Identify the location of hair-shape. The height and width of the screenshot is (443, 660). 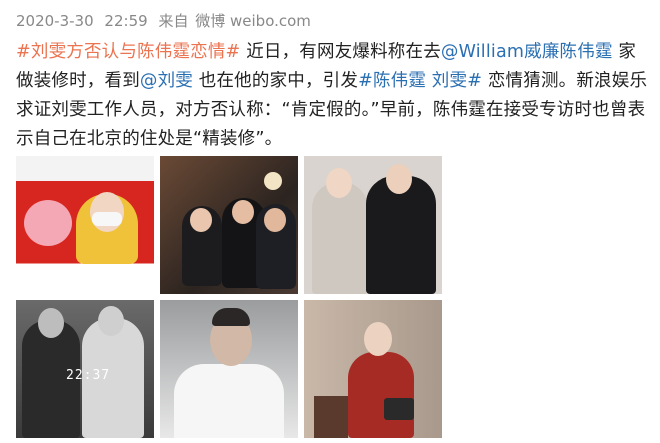
(231, 317).